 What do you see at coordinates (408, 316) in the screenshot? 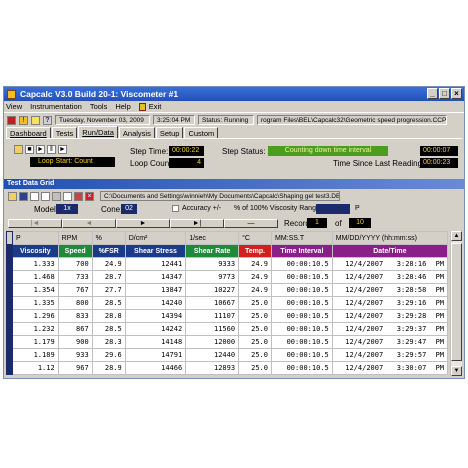
I see `table-cell: 3:29:28` at bounding box center [408, 316].